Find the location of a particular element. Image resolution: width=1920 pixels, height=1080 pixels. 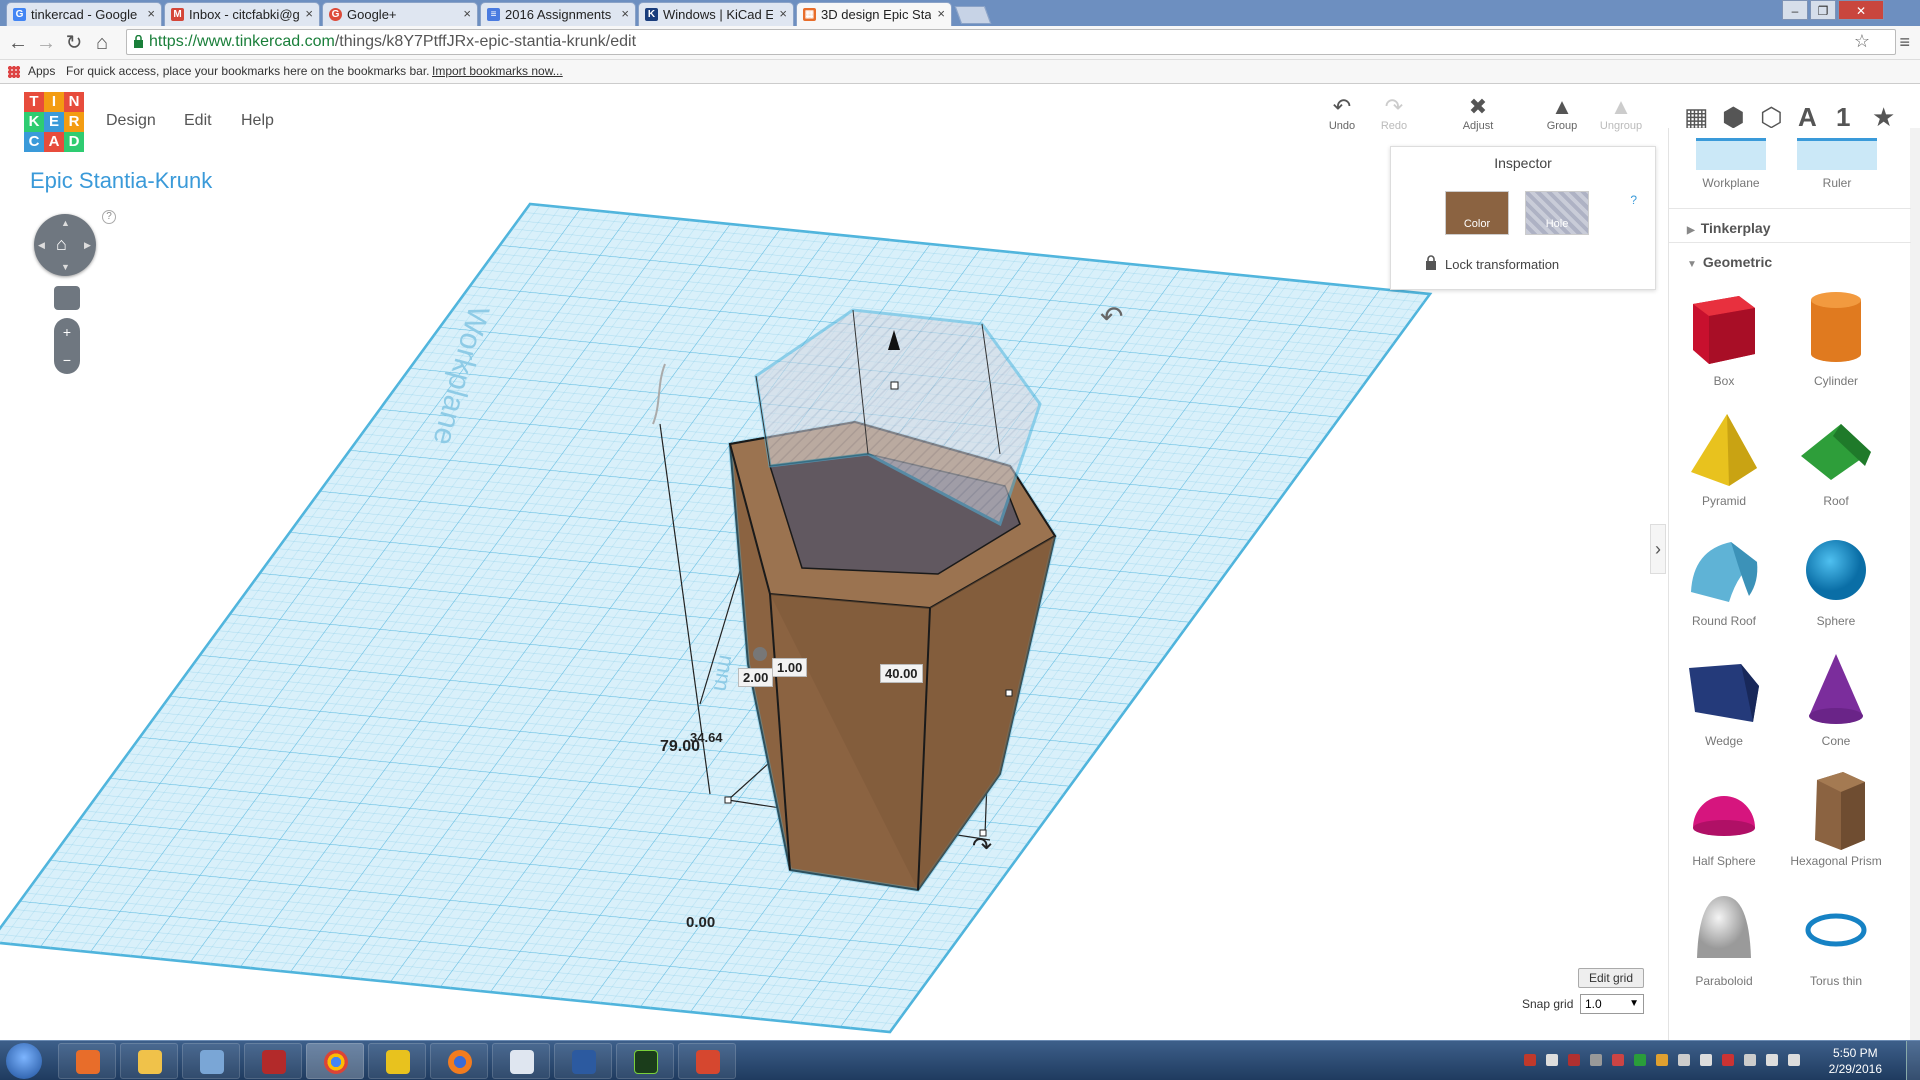

lock-transformation-toggle: Lock transformation is located at coordinates (1492, 263).